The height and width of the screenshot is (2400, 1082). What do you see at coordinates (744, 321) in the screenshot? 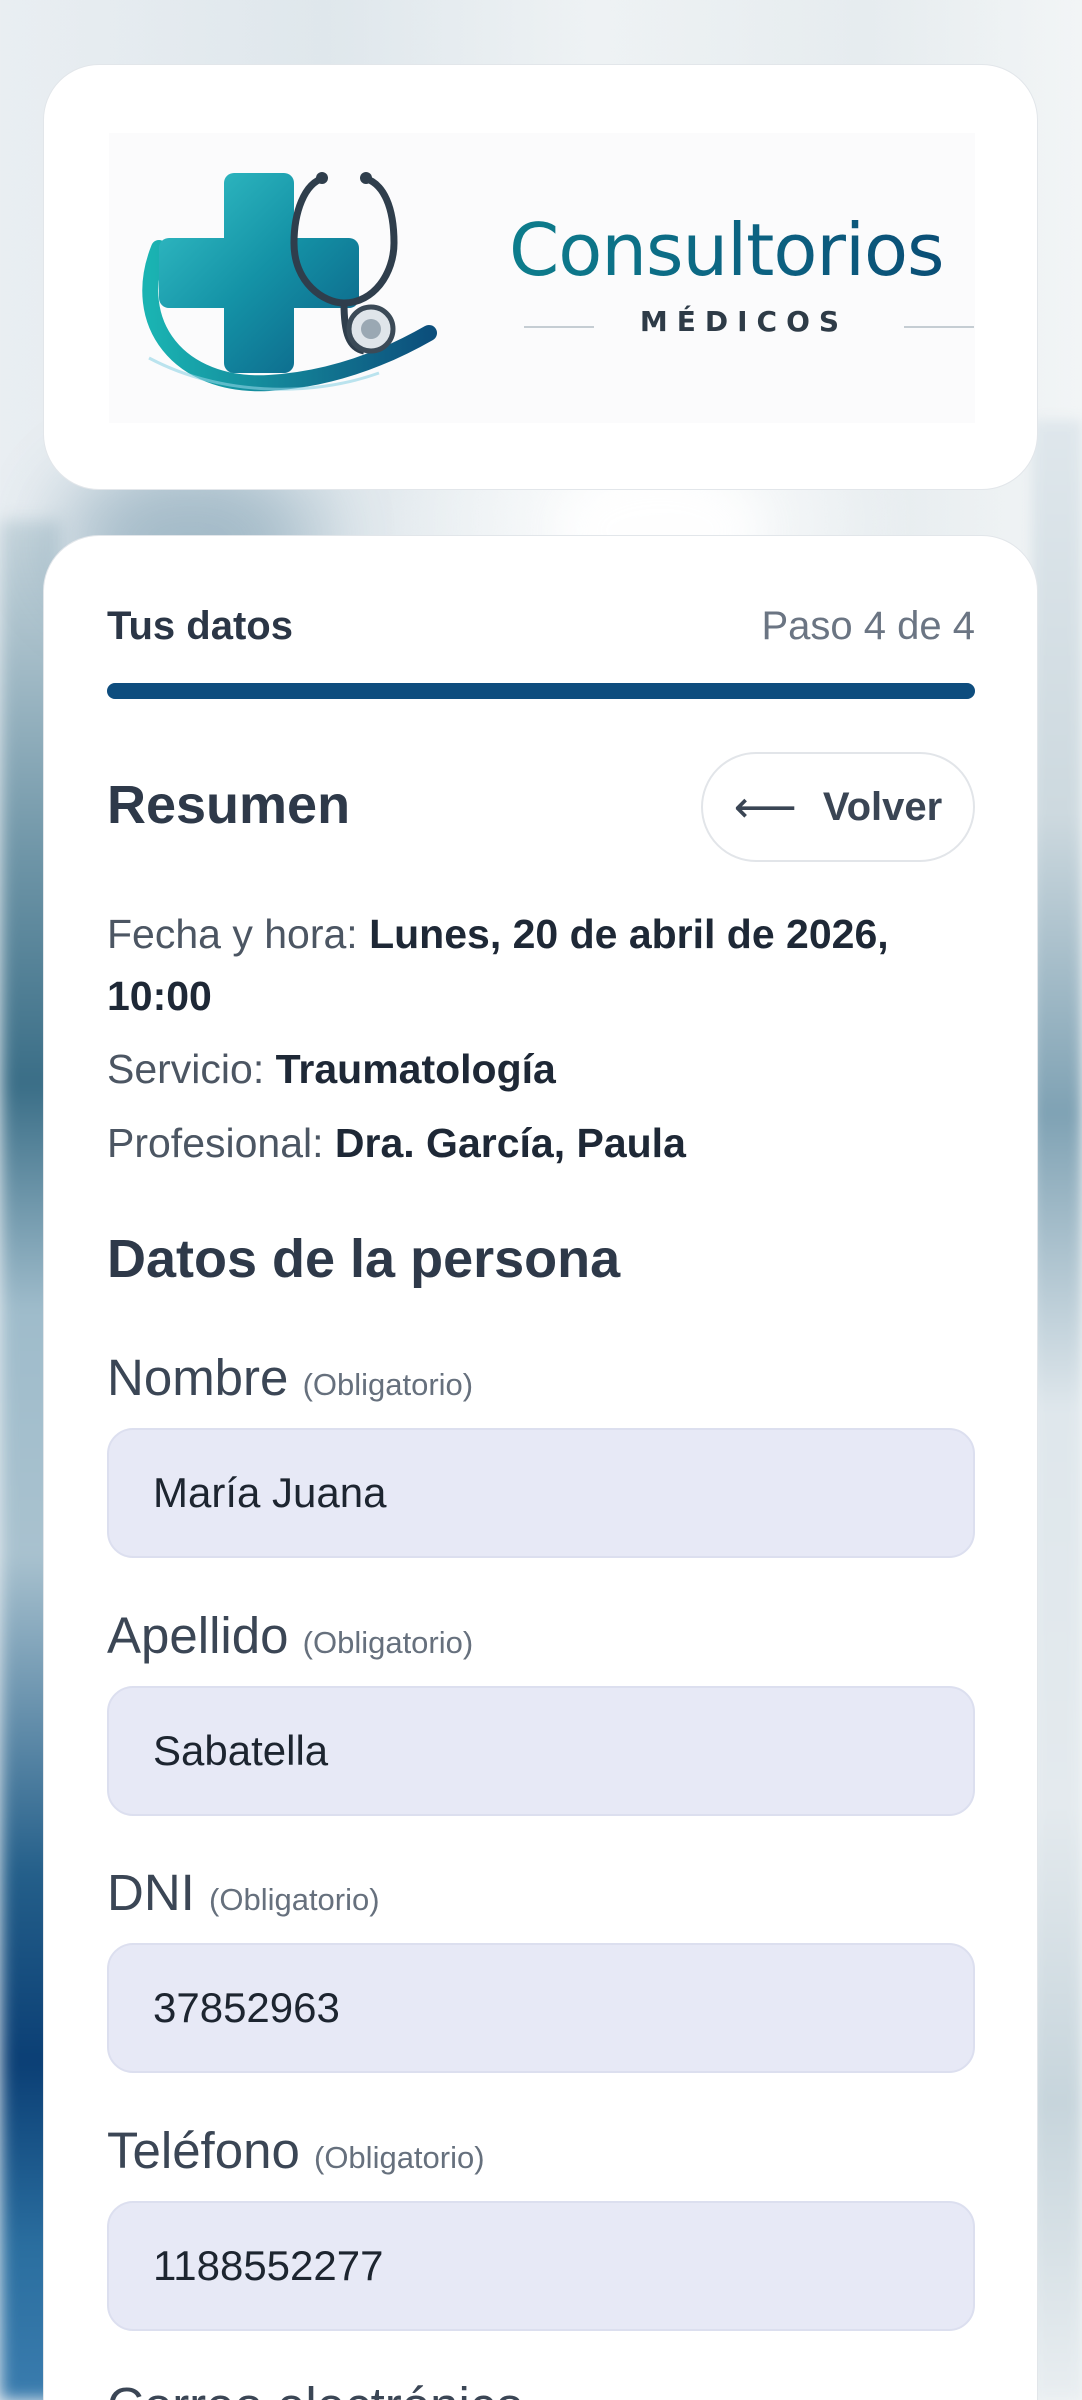
I see `brand-subtitle: MÉDICOS` at bounding box center [744, 321].